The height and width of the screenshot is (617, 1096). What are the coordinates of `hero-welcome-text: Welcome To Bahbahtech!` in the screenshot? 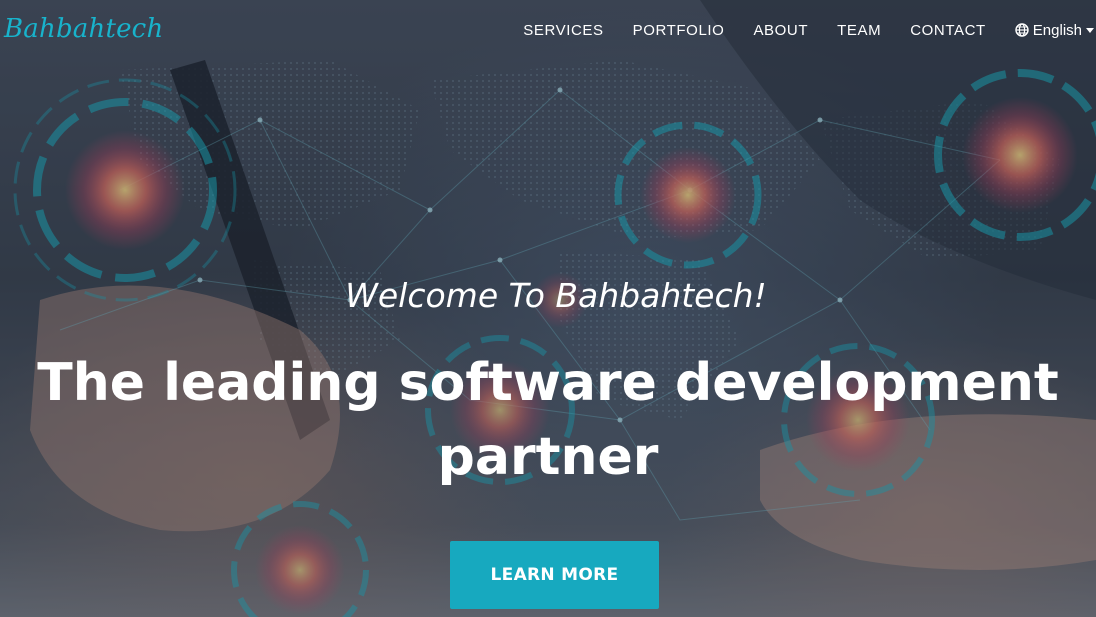 It's located at (556, 295).